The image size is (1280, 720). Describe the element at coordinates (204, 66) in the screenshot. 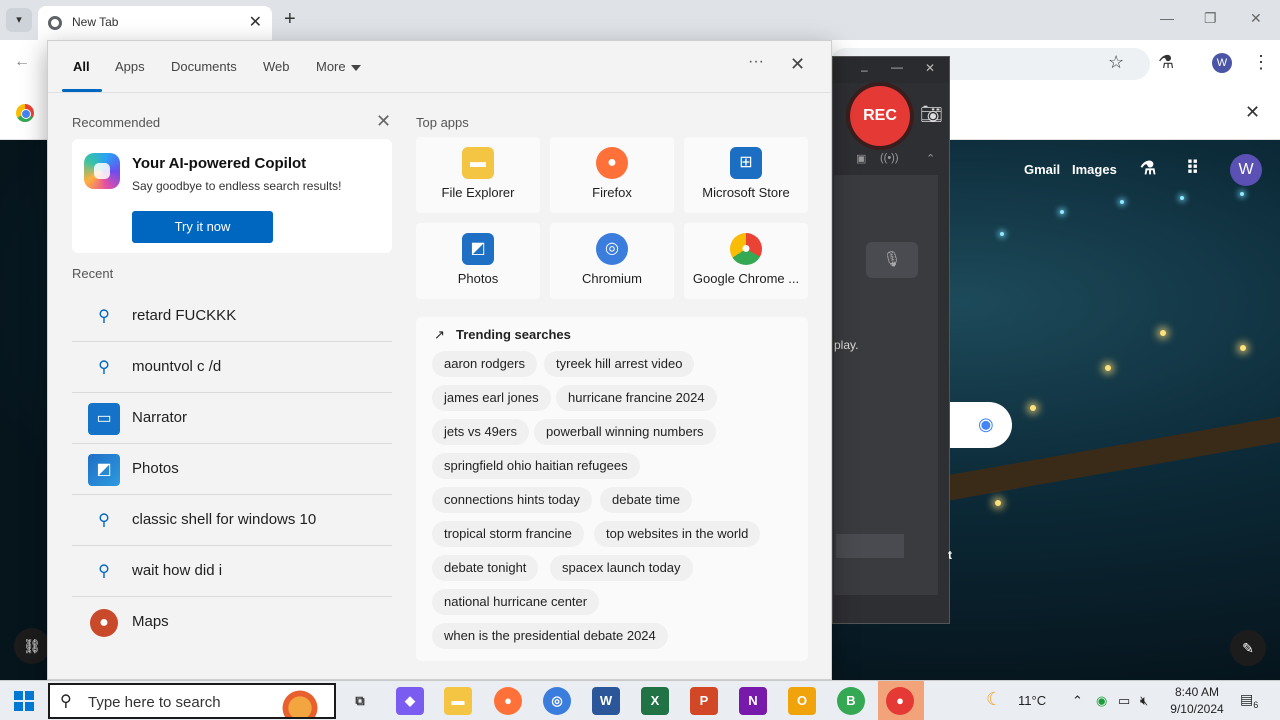

I see `tab-documents: Documents` at that location.